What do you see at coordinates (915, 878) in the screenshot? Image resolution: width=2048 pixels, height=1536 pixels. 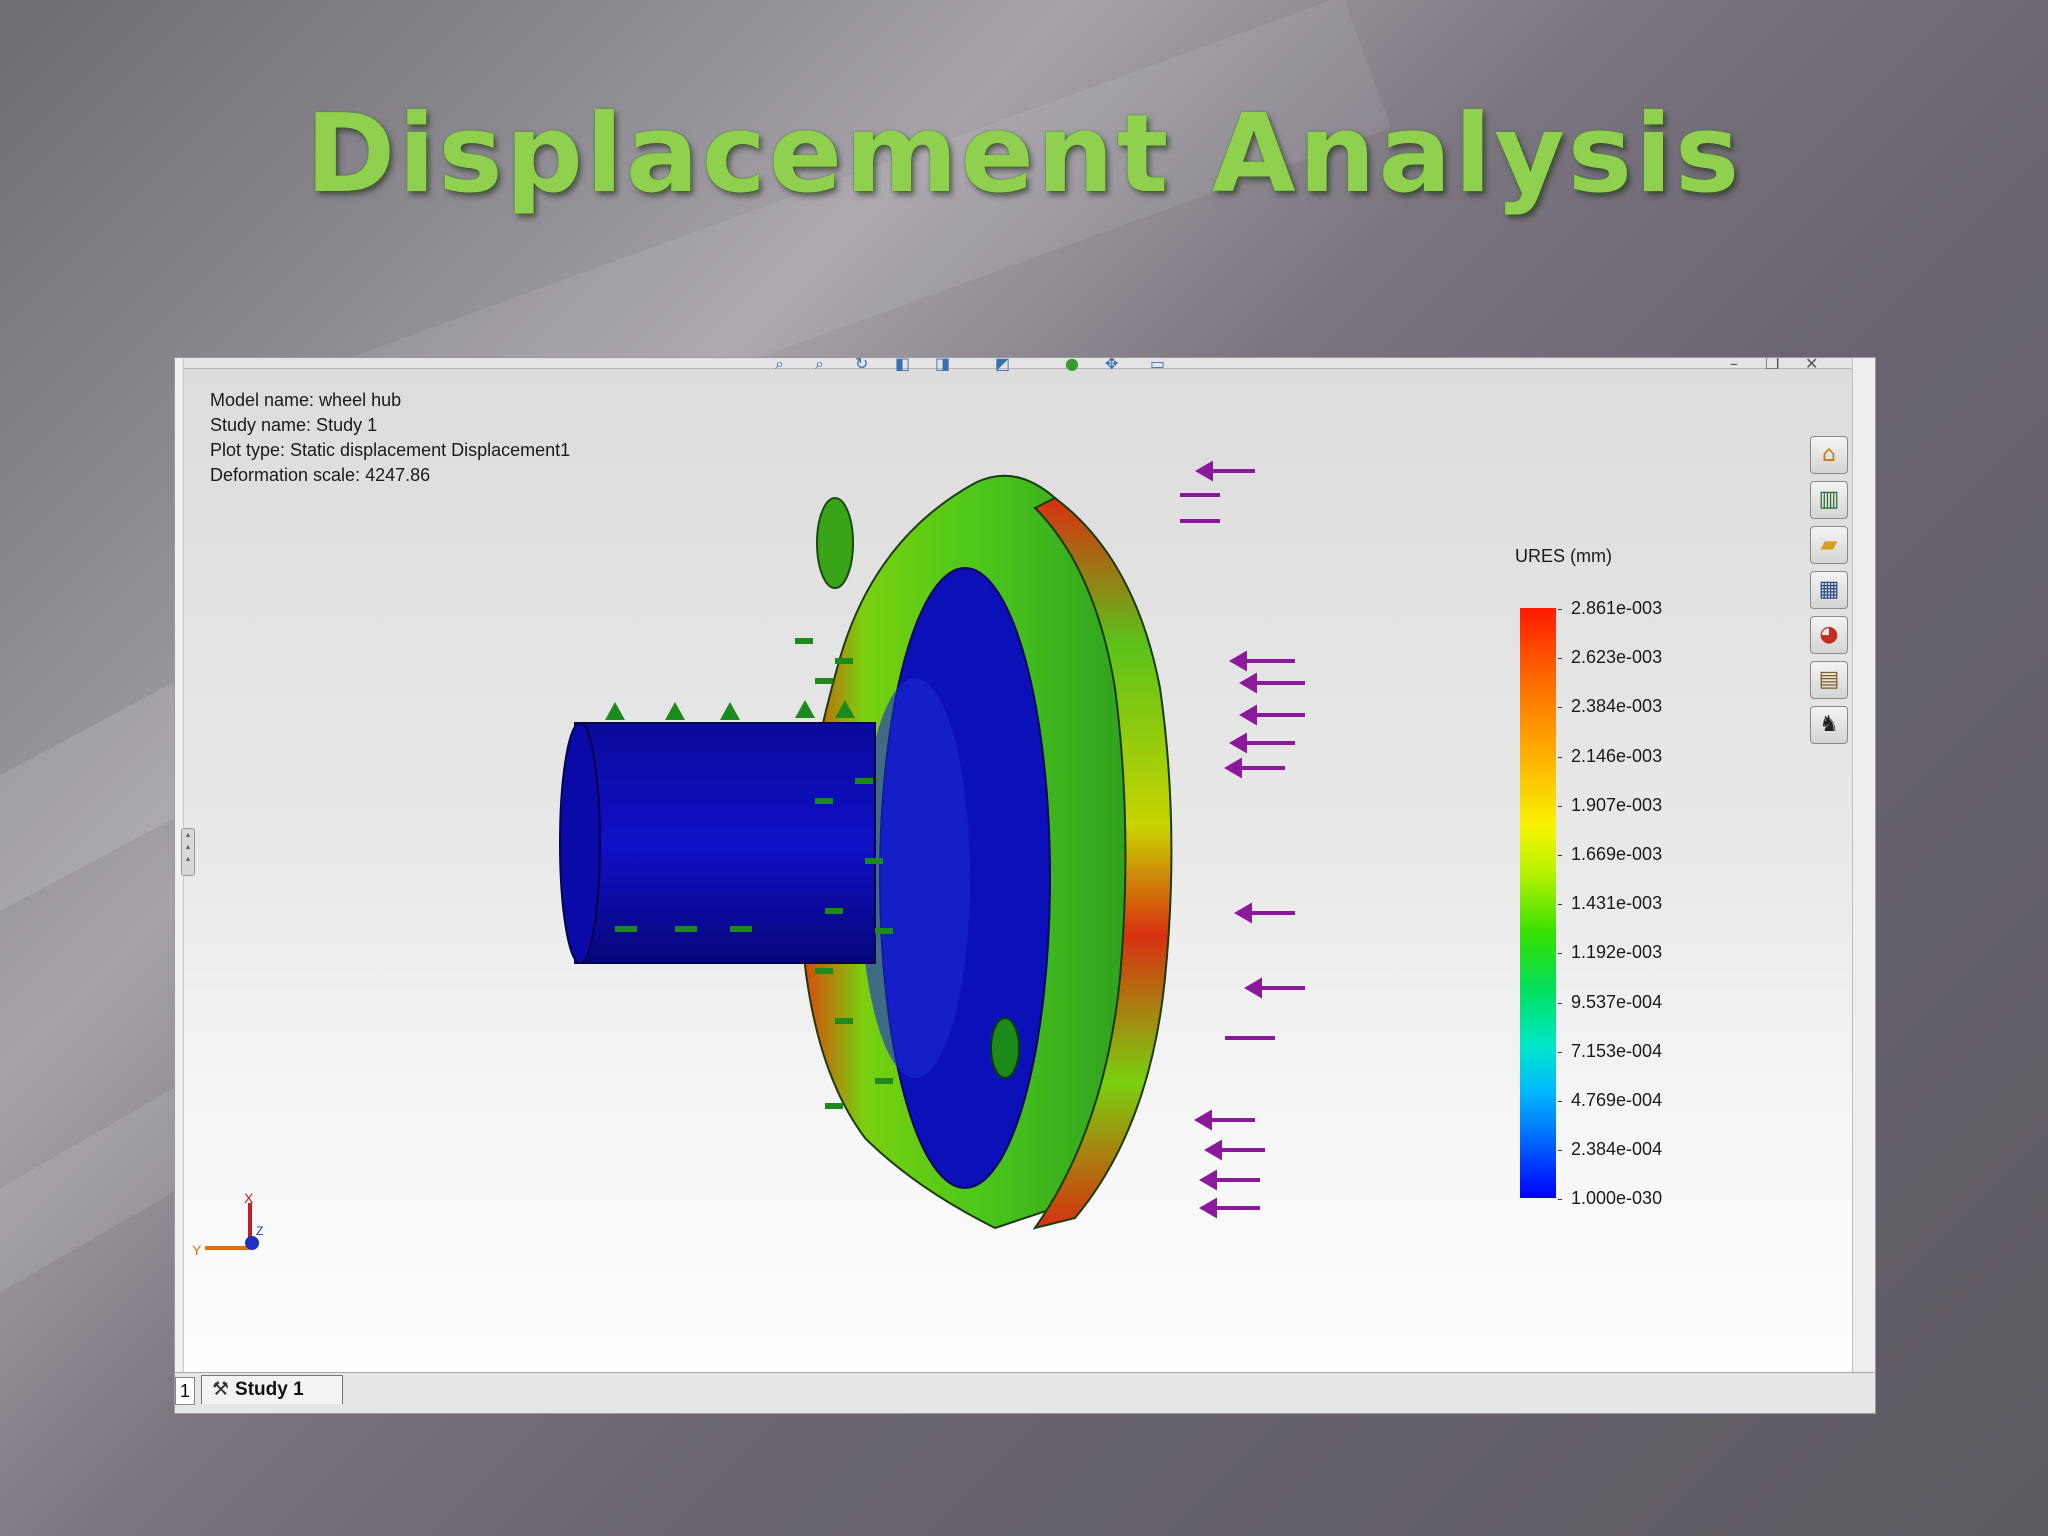 I see `hub-center-shade` at bounding box center [915, 878].